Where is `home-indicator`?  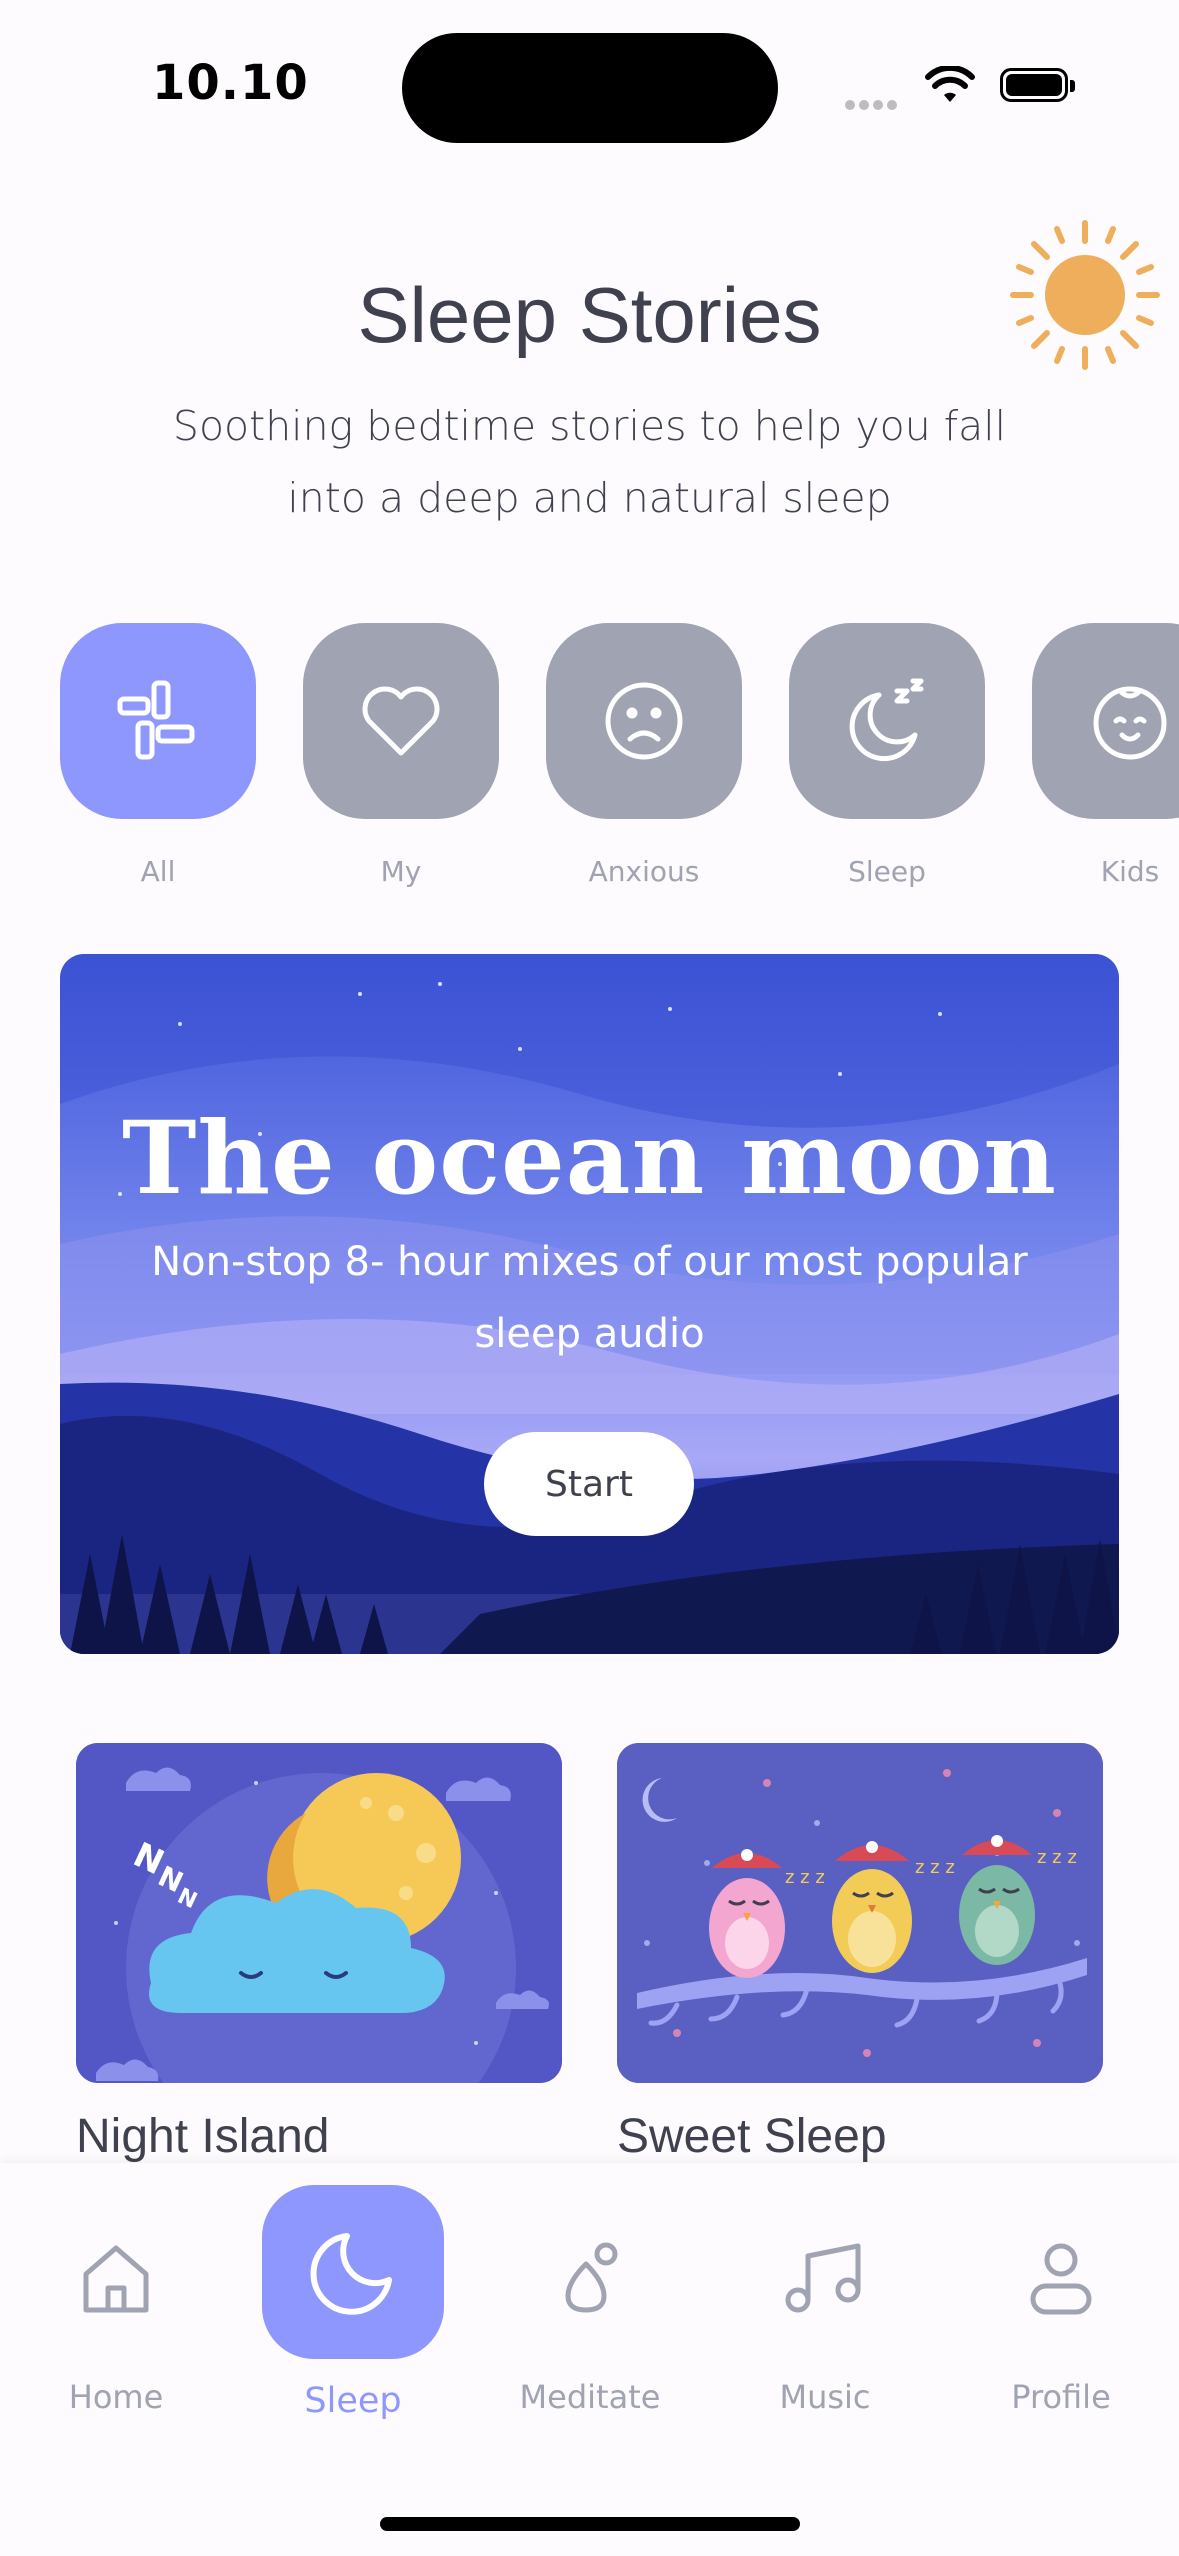 home-indicator is located at coordinates (590, 2524).